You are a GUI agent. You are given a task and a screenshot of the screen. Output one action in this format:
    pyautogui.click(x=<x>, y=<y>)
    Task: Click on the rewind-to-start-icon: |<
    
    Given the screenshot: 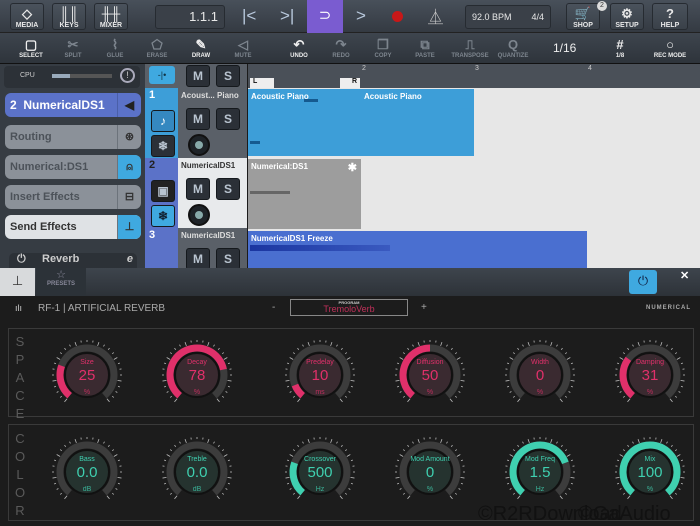 What is the action you would take?
    pyautogui.click(x=249, y=16)
    